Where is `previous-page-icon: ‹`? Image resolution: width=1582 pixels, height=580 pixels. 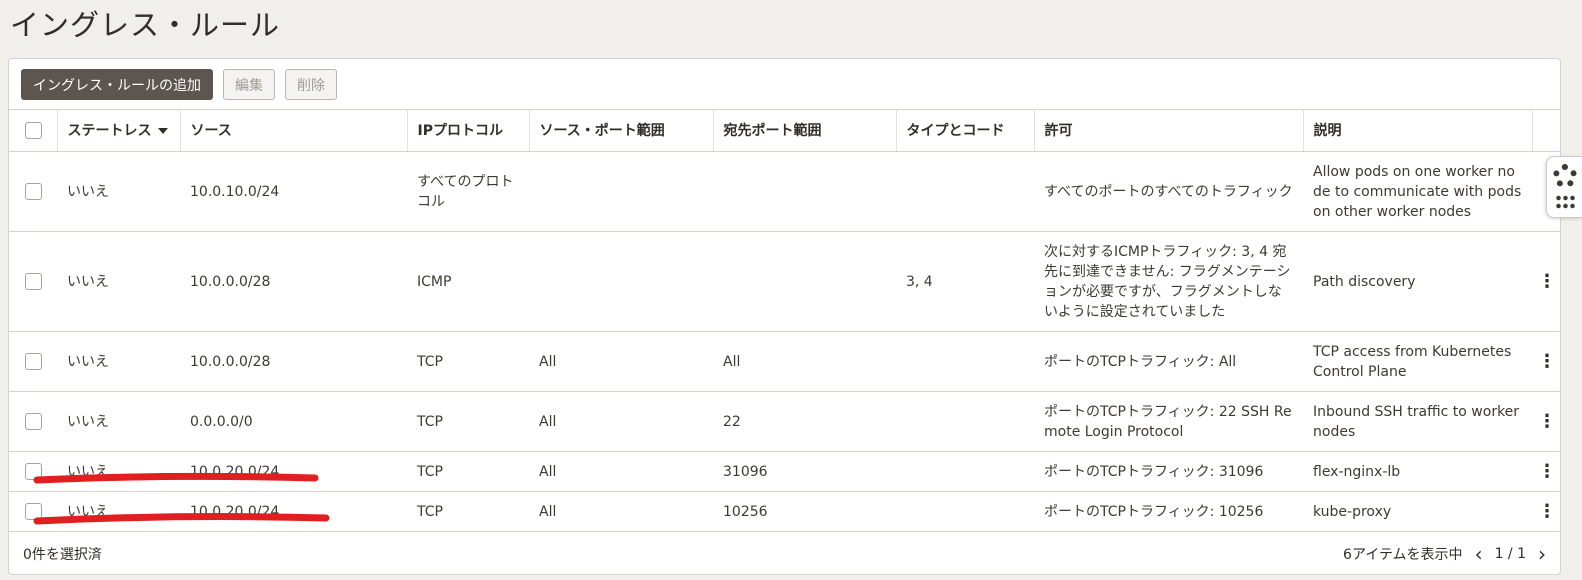 previous-page-icon: ‹ is located at coordinates (1479, 554).